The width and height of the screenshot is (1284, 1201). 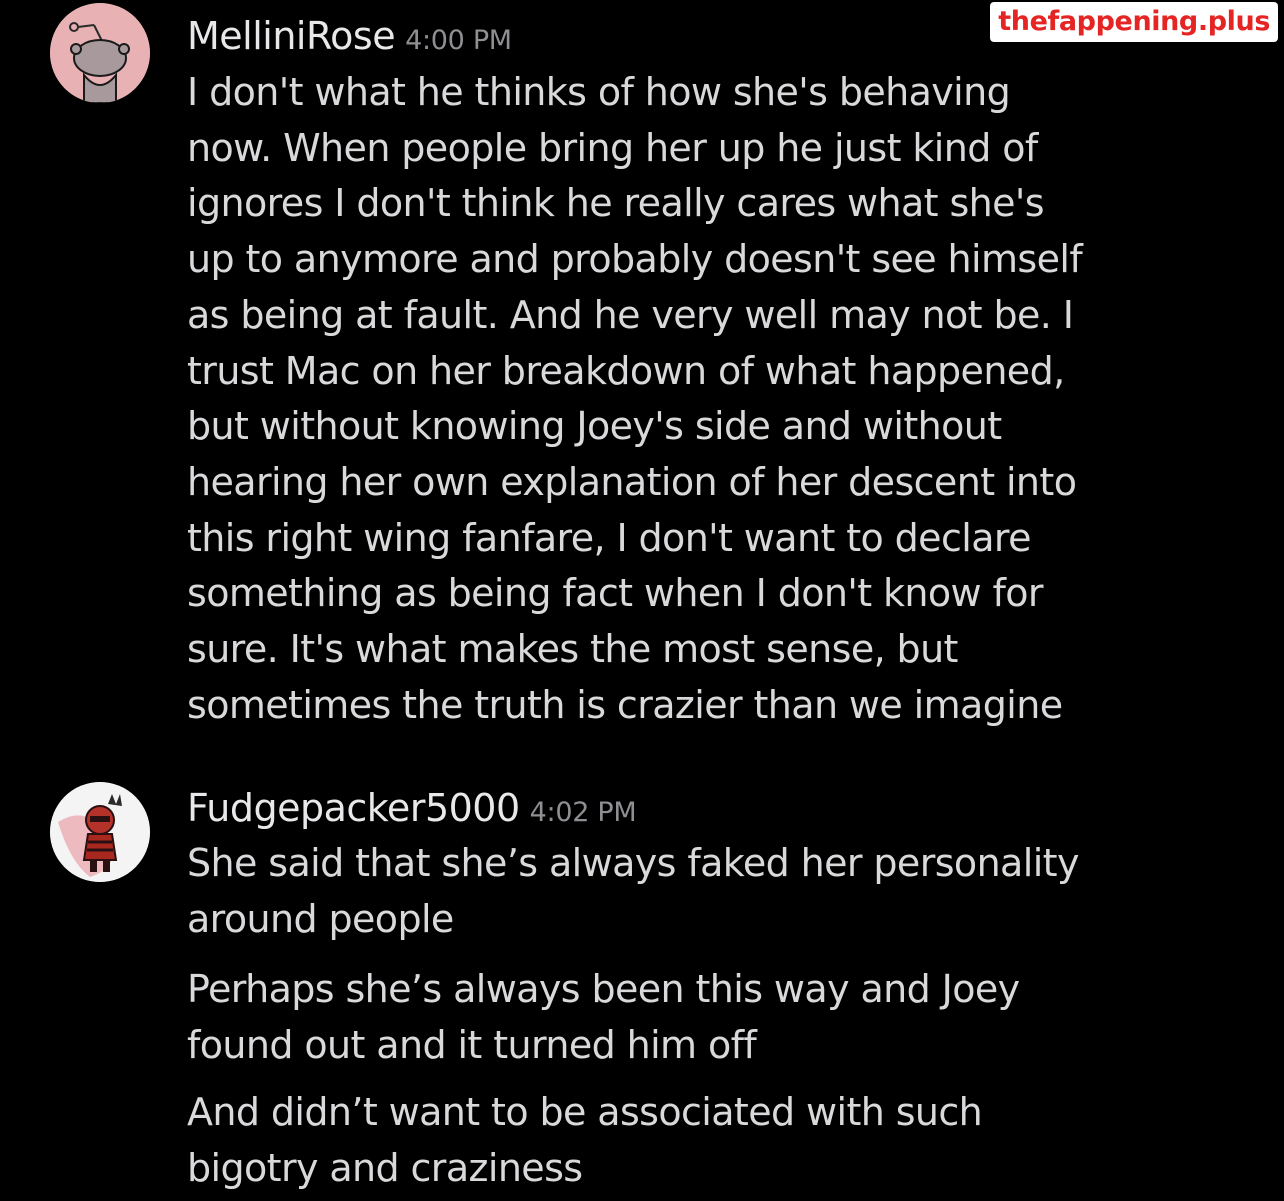 What do you see at coordinates (353, 808) in the screenshot?
I see `username: Fudgepacker5000` at bounding box center [353, 808].